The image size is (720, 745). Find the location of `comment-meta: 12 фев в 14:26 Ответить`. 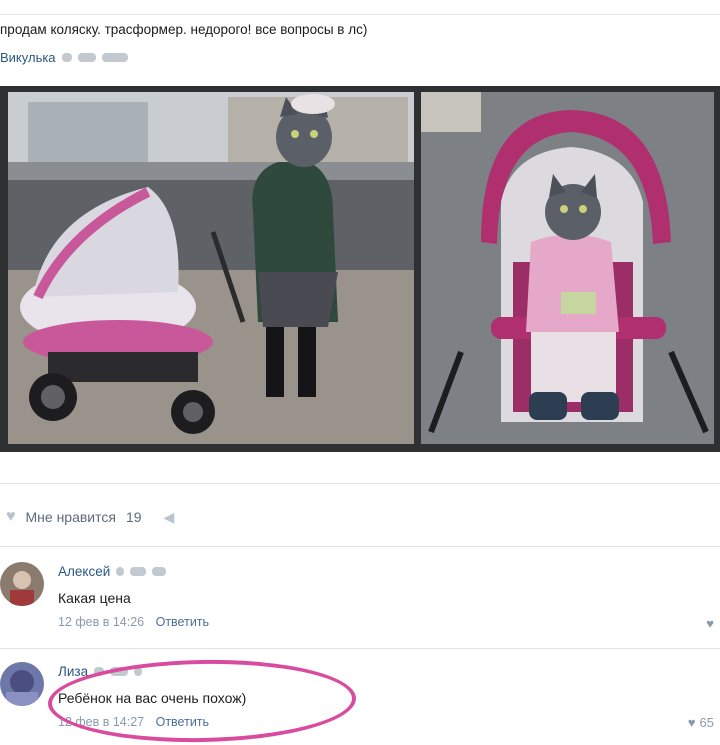

comment-meta: 12 фев в 14:26 Ответить is located at coordinates (133, 622).